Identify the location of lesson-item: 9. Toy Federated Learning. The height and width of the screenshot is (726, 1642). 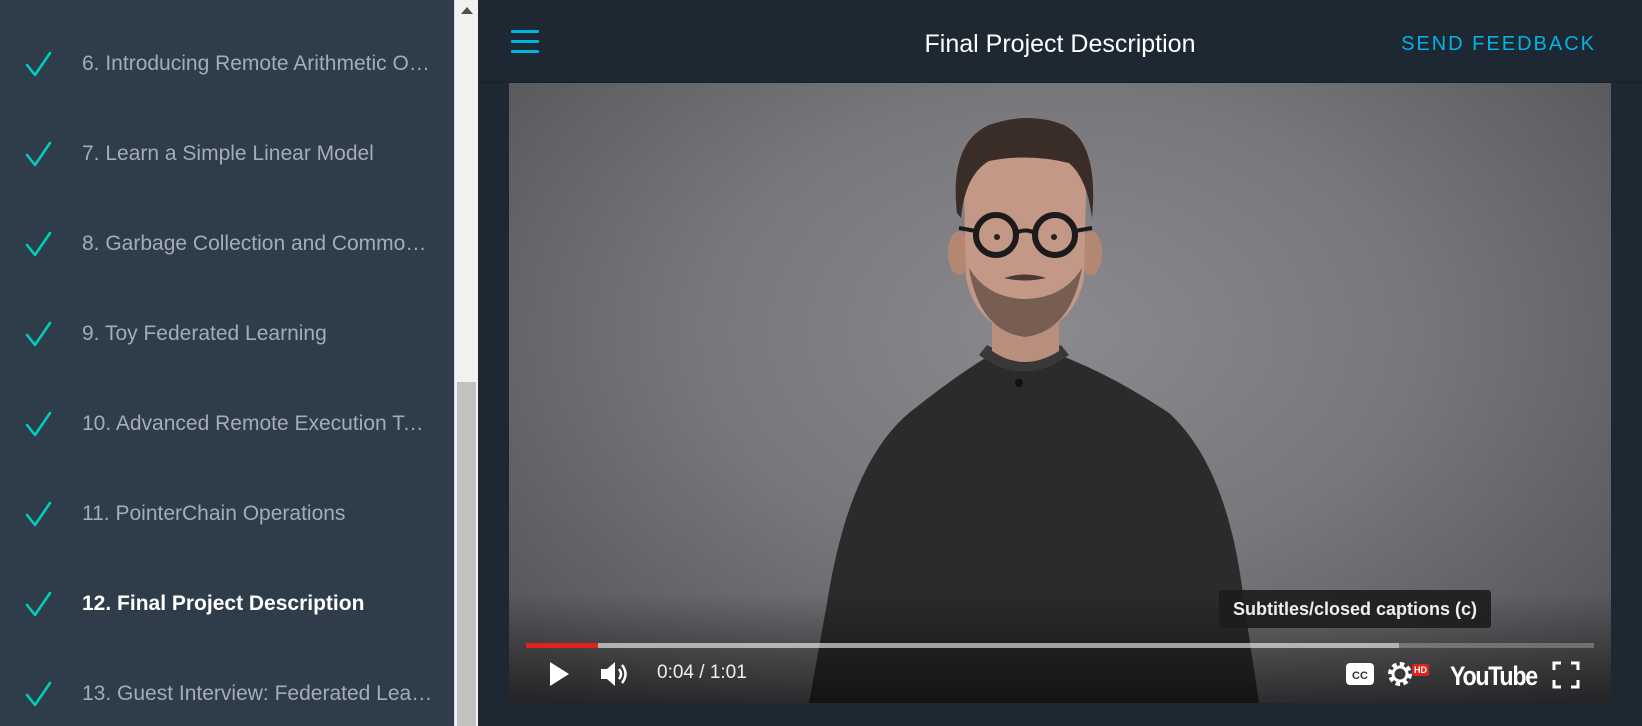
(227, 334).